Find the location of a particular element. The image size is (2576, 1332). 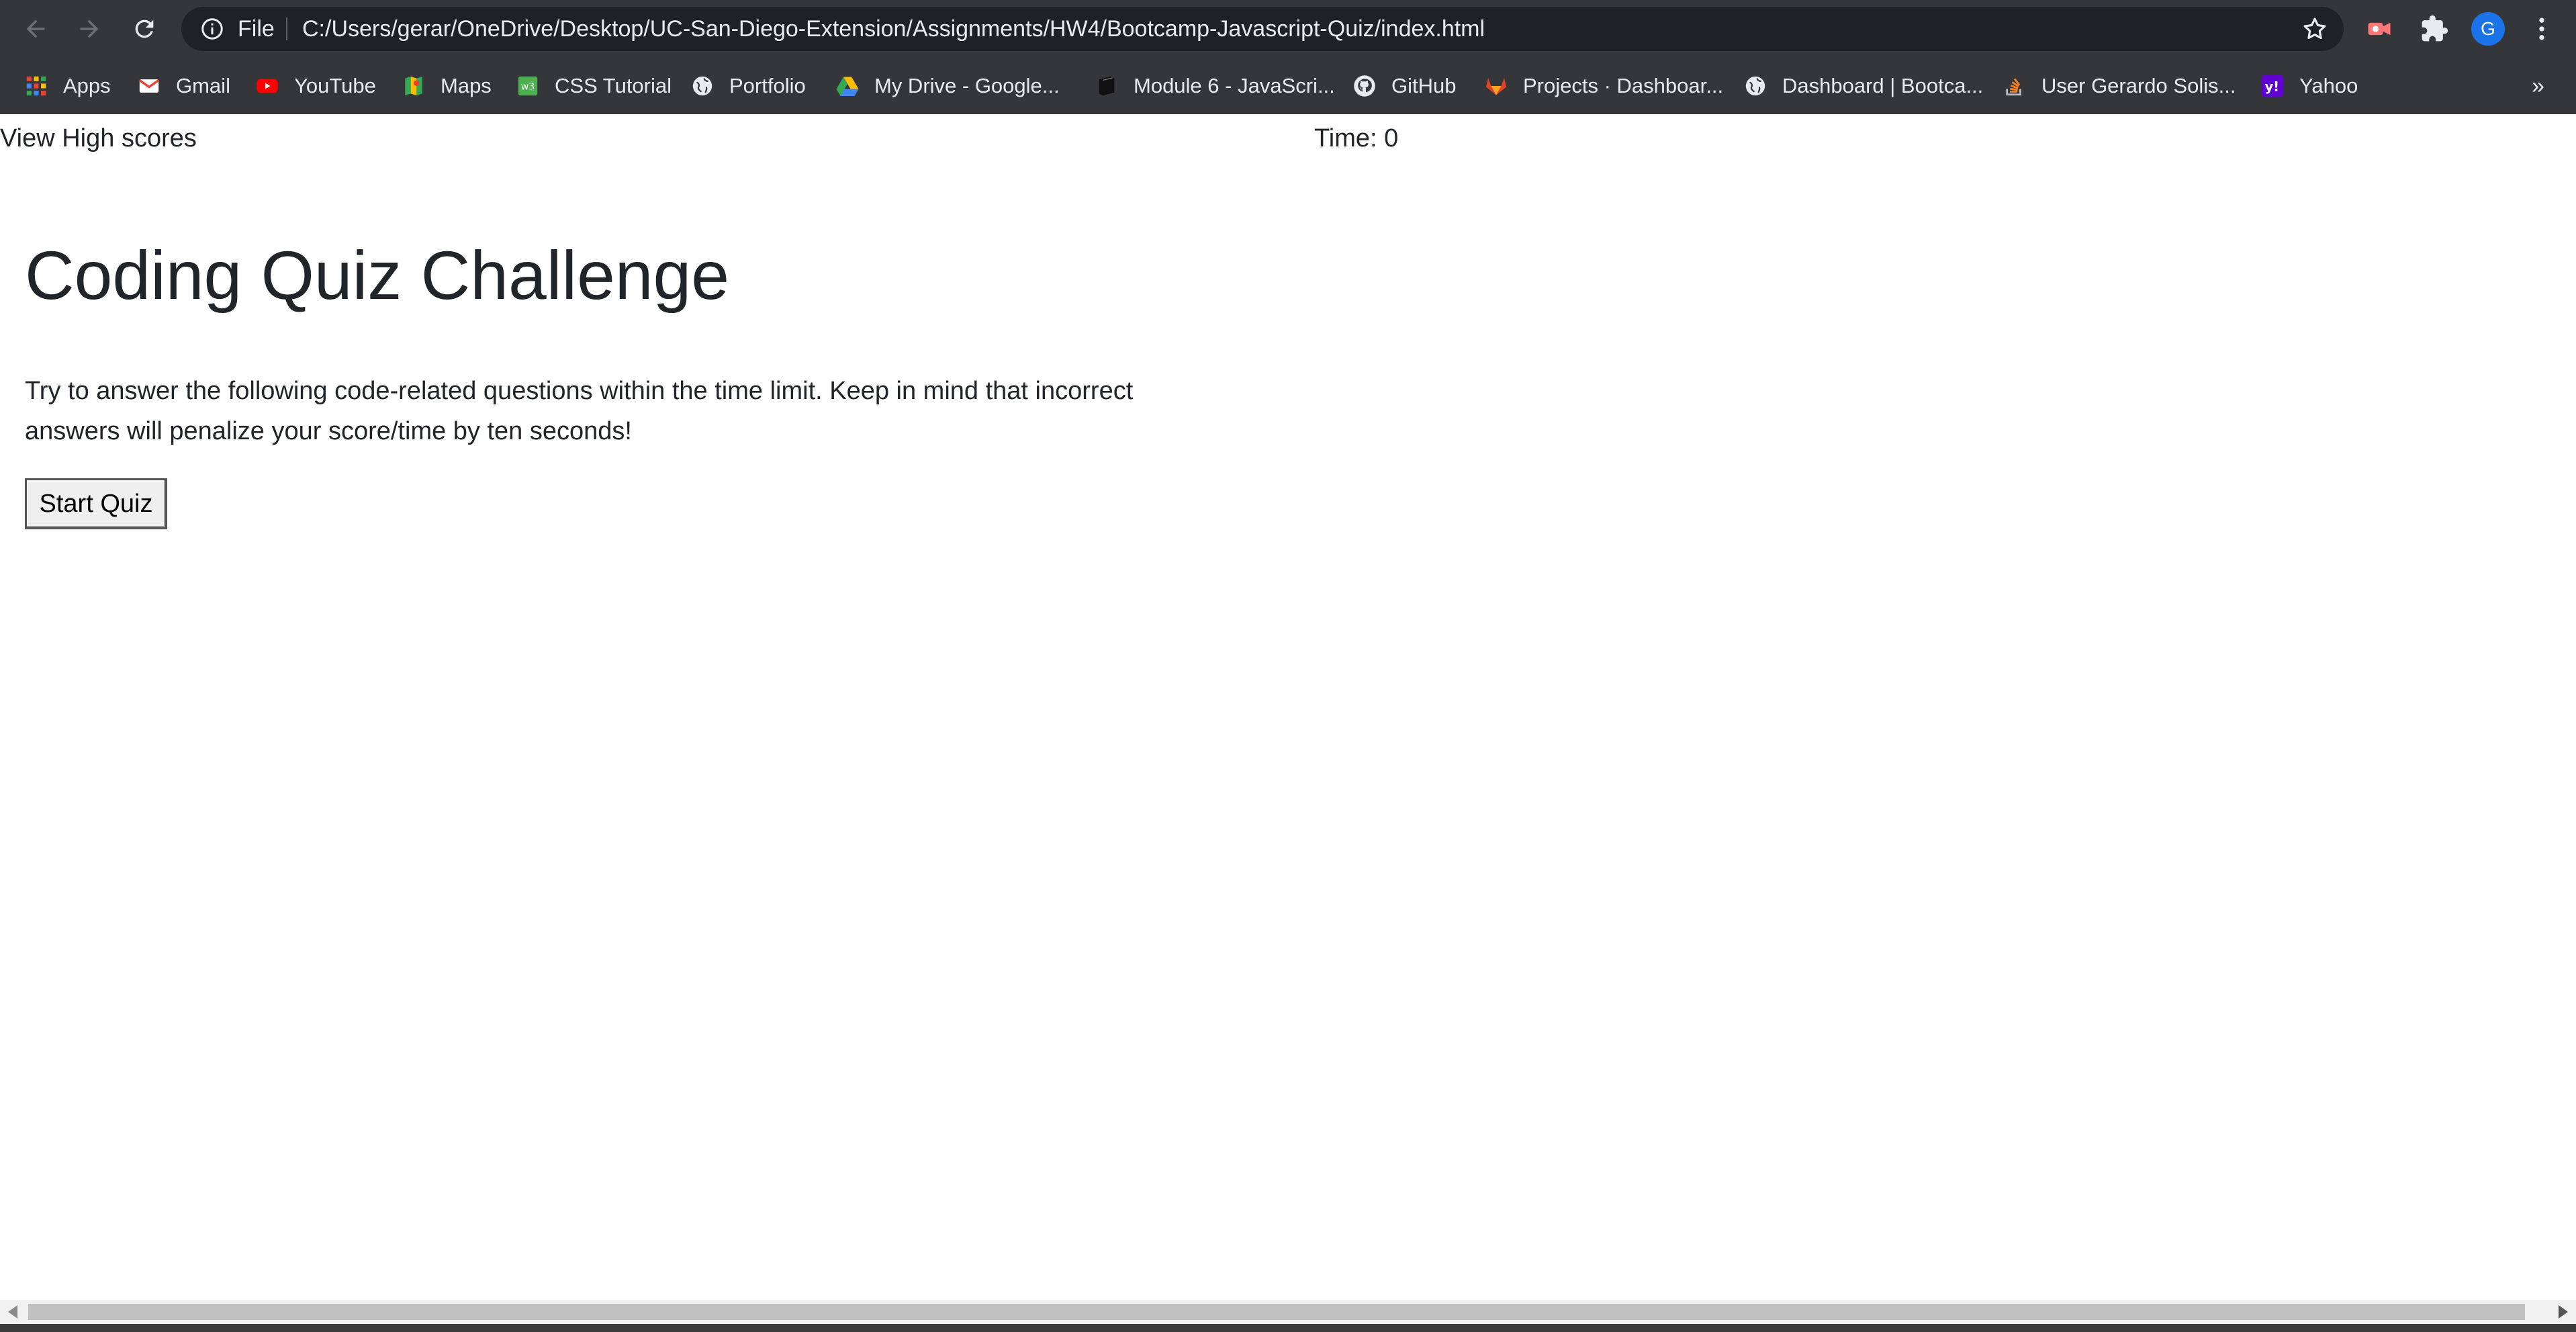

bookmark-label: GitHub is located at coordinates (1424, 85).